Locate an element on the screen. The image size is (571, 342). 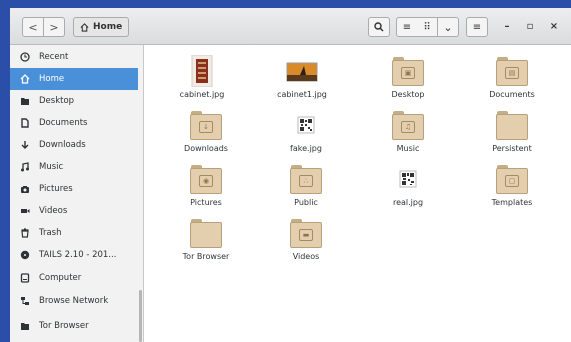
sidebar-item-label: Pictures is located at coordinates (56, 189).